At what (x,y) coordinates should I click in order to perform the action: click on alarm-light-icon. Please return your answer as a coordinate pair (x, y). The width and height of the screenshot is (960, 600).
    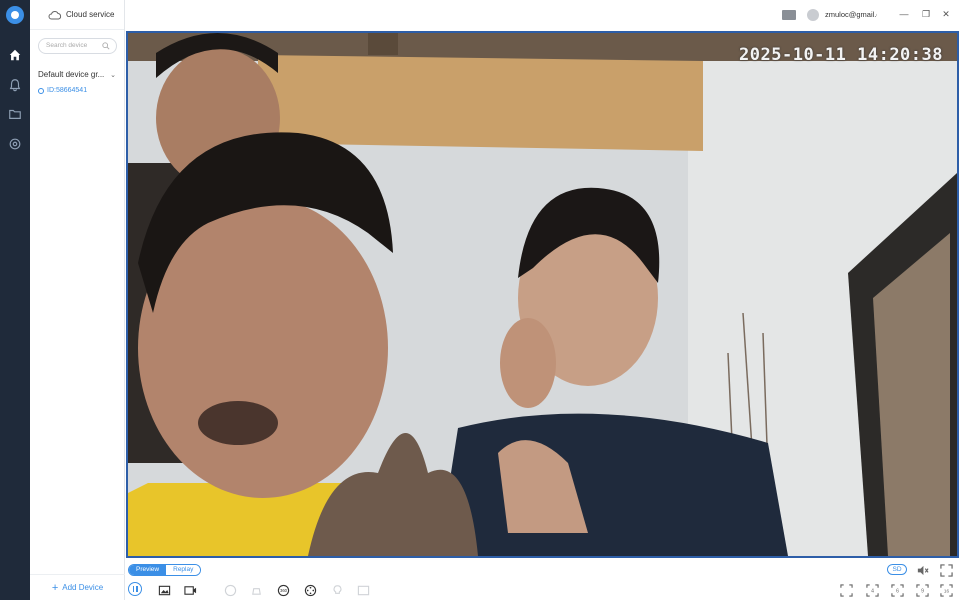
    Looking at the image, I should click on (256, 590).